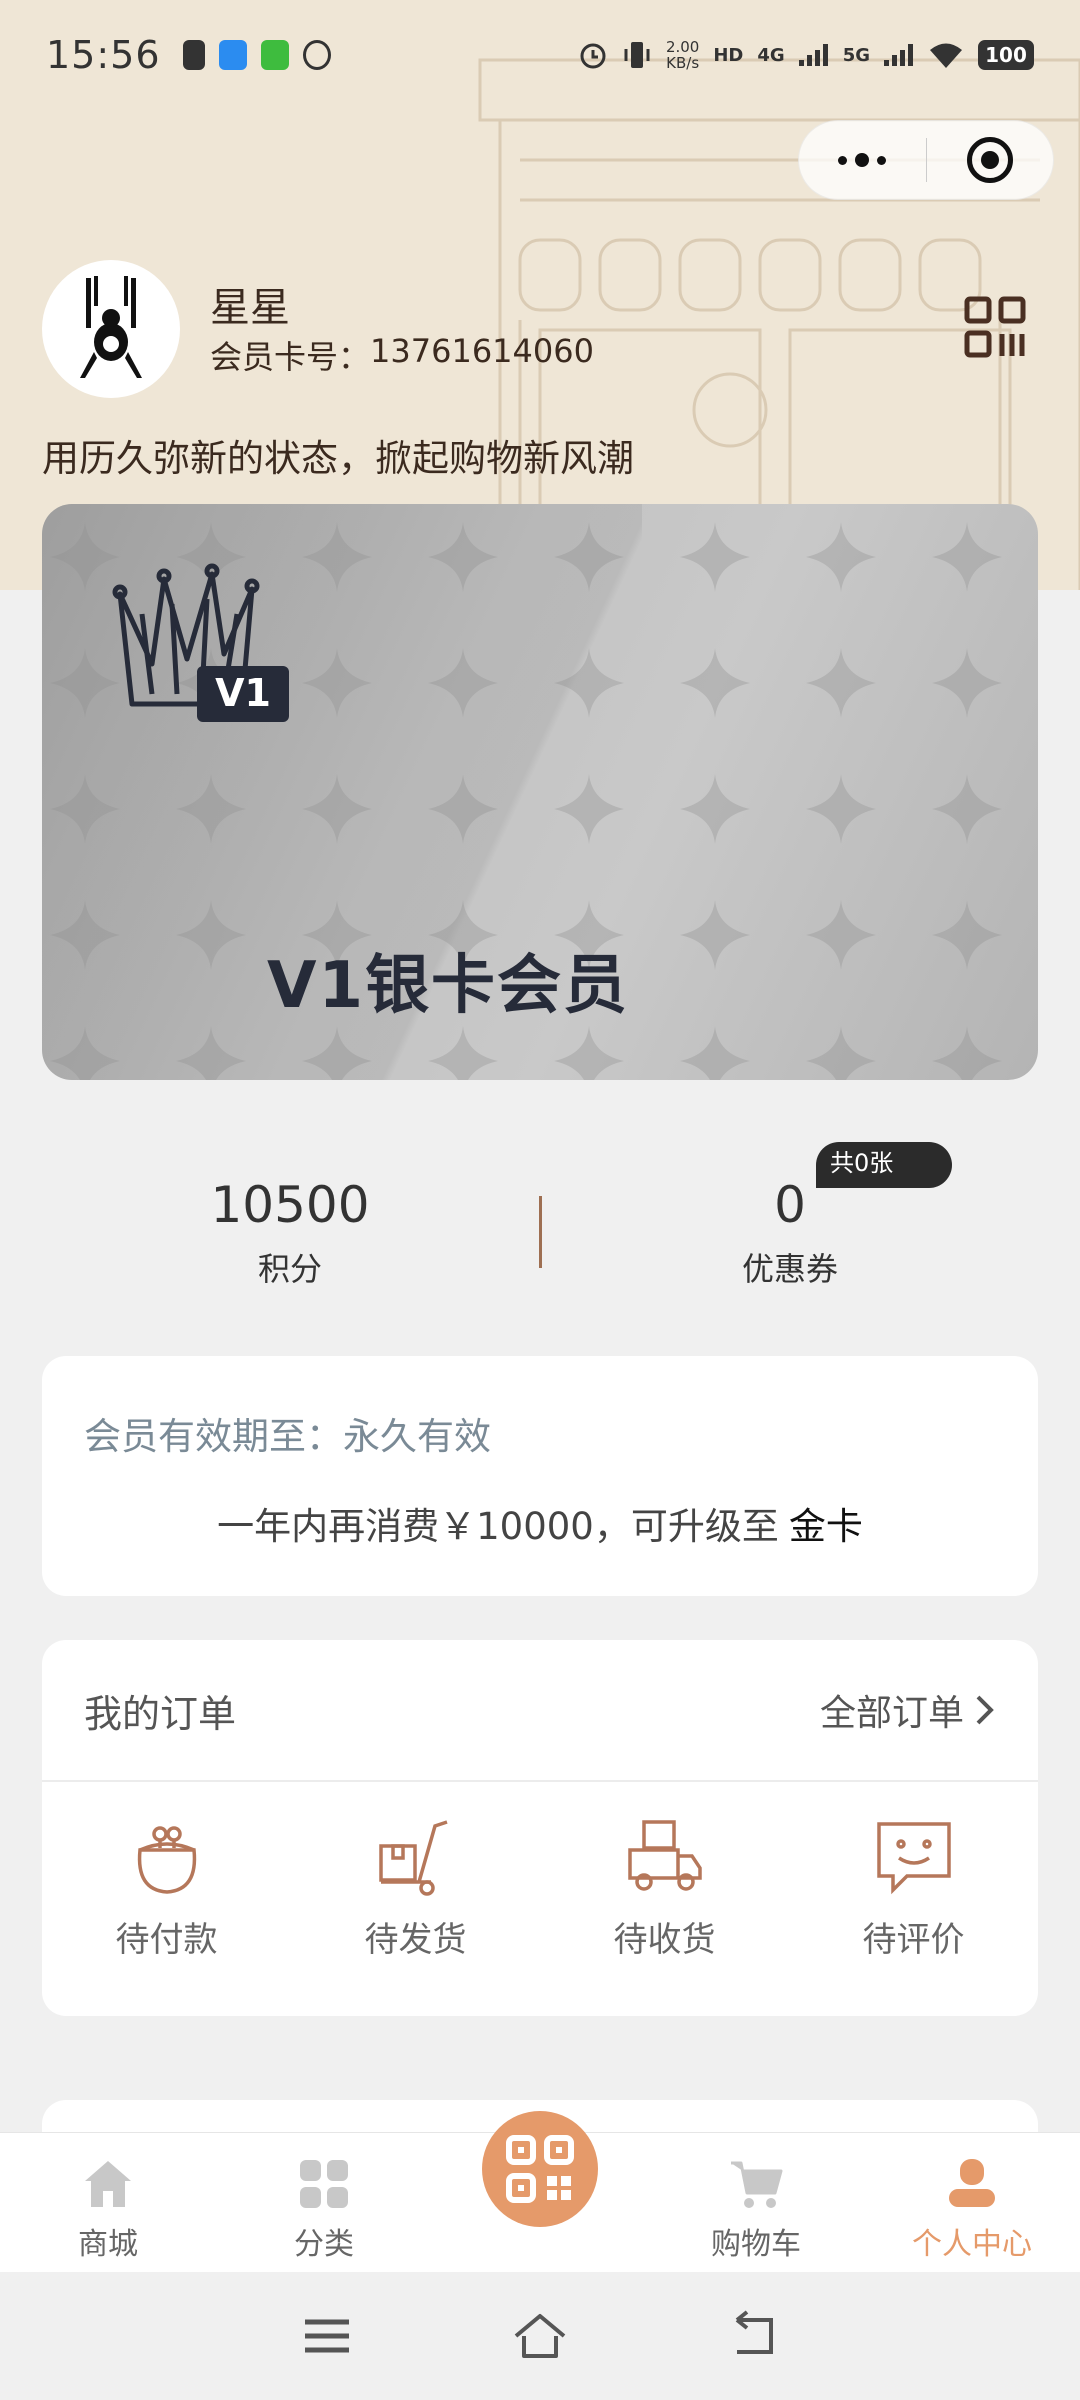  I want to click on member-qr-code-icon, so click(996, 328).